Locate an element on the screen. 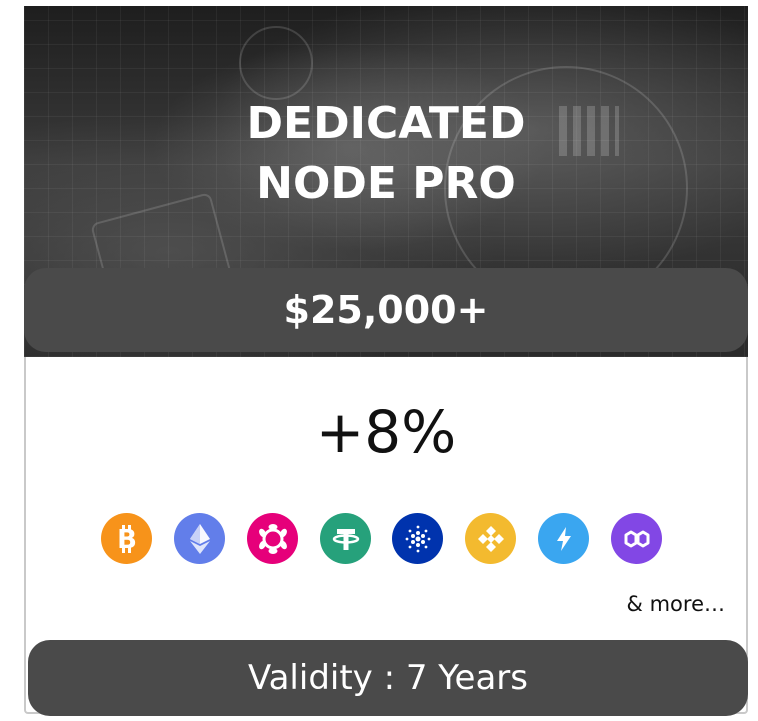  supported-coins: B is located at coordinates (379, 537).